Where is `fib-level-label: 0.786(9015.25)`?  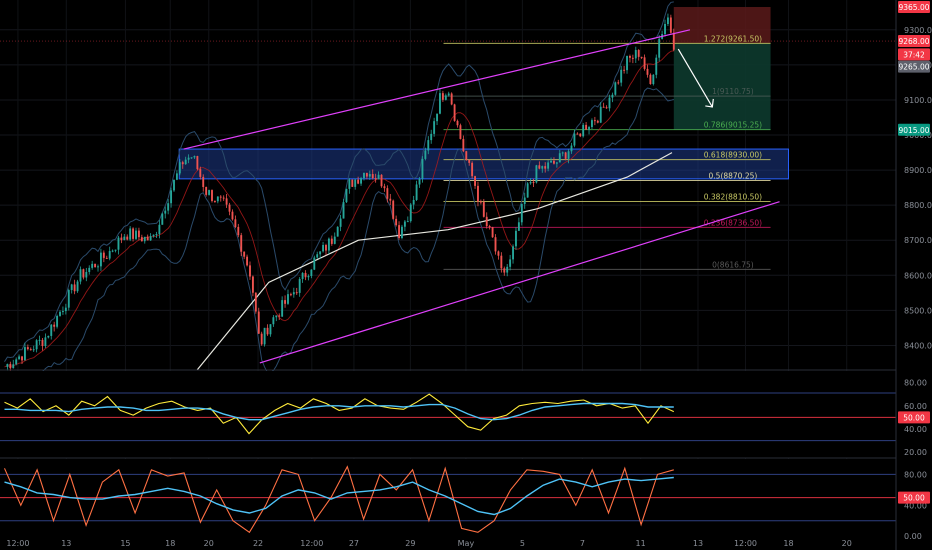
fib-level-label: 0.786(9015.25) is located at coordinates (733, 125).